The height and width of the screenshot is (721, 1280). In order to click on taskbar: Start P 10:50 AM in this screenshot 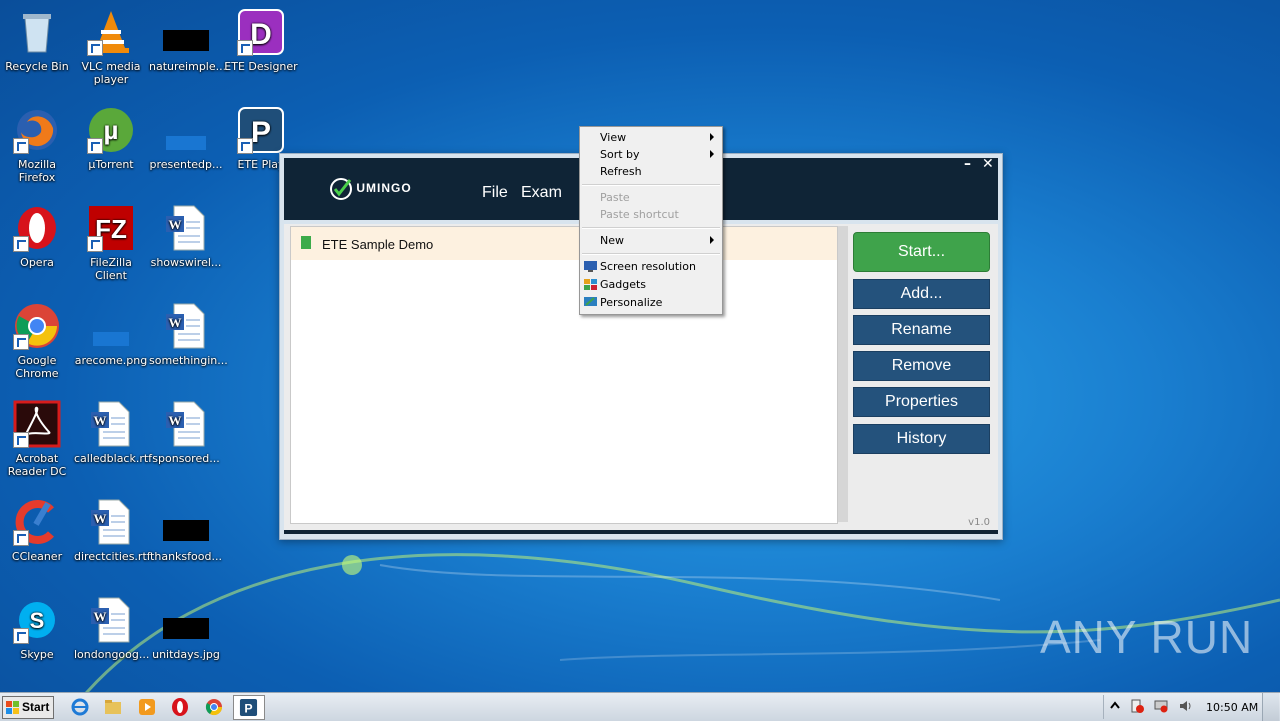, I will do `click(640, 706)`.